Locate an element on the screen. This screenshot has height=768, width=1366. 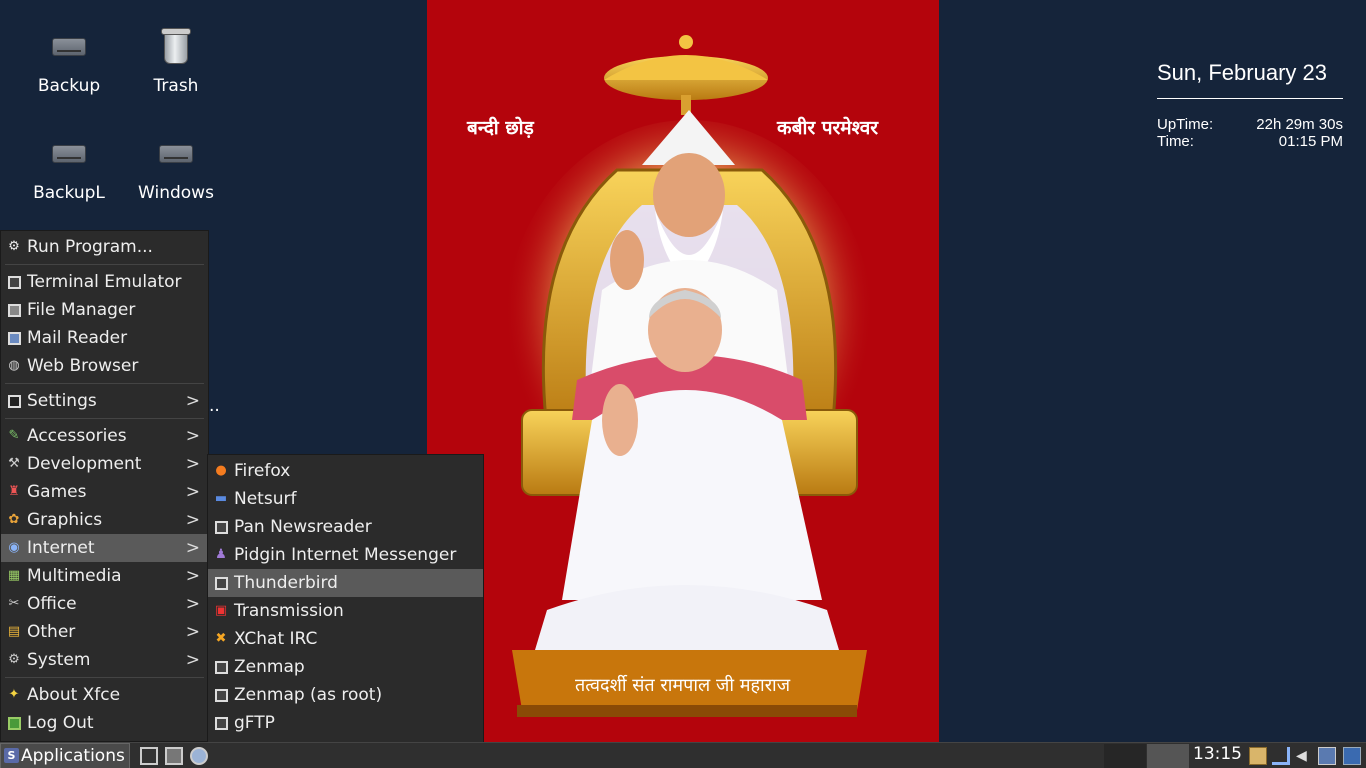
clipboard-icon is located at coordinates (1258, 756).